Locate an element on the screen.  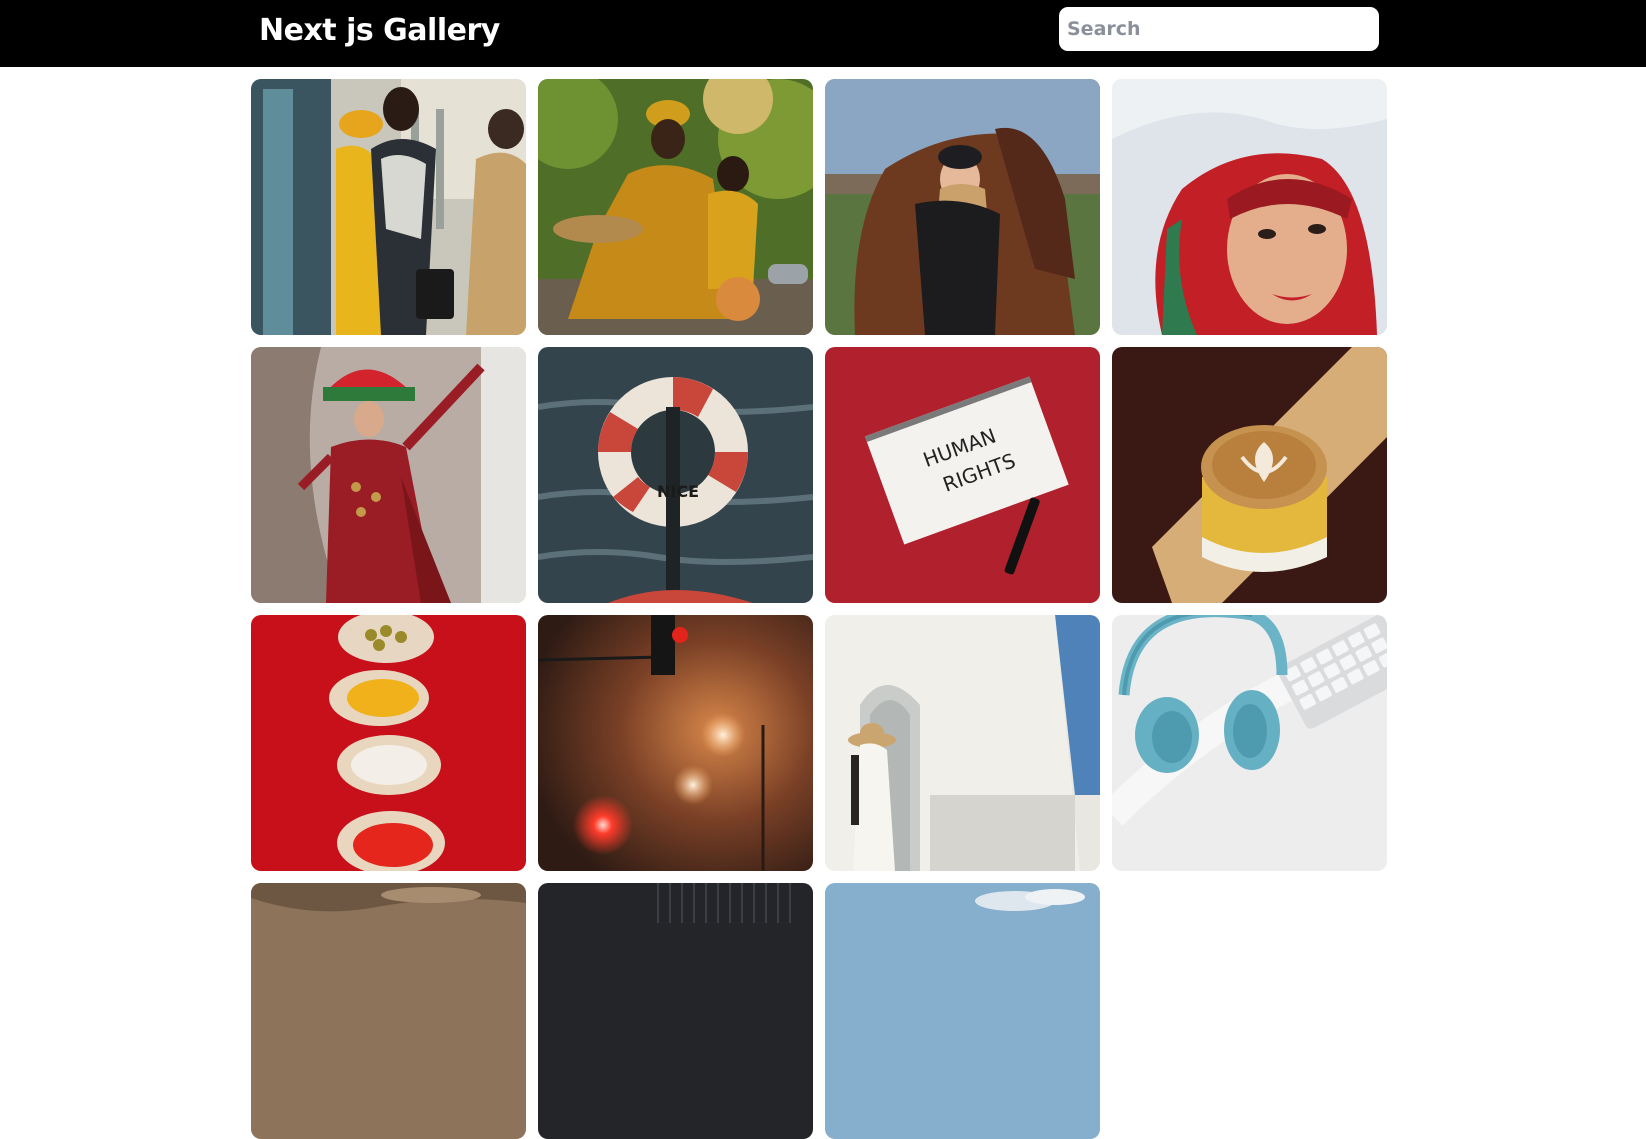
photo-woman-headscarf is located at coordinates (1249, 207).